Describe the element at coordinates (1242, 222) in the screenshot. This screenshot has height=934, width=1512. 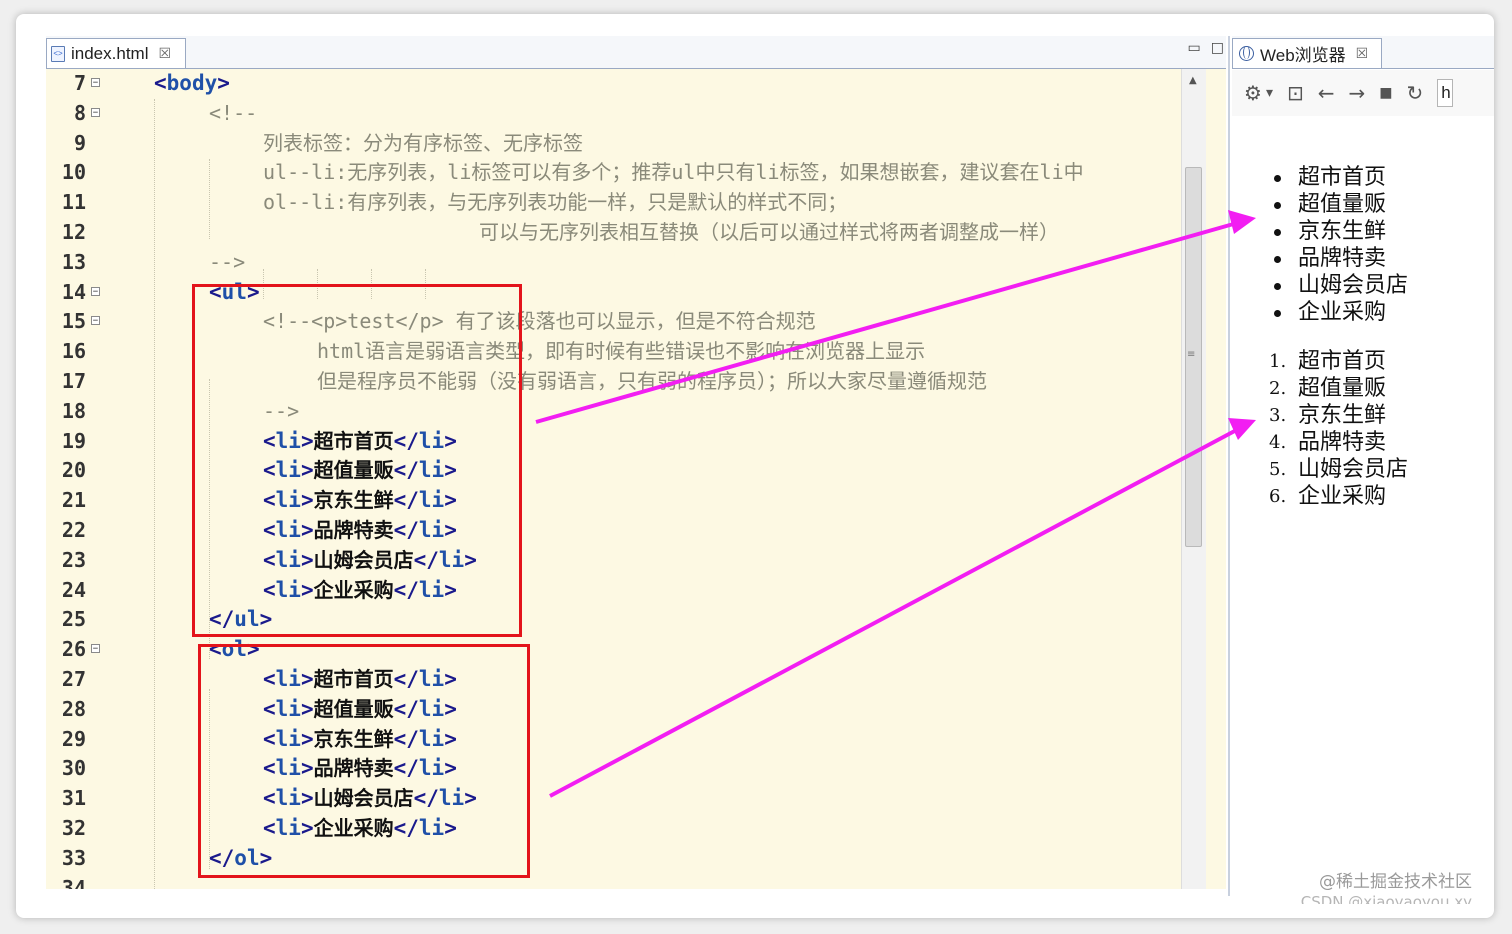
I see `ul-arrow-head` at that location.